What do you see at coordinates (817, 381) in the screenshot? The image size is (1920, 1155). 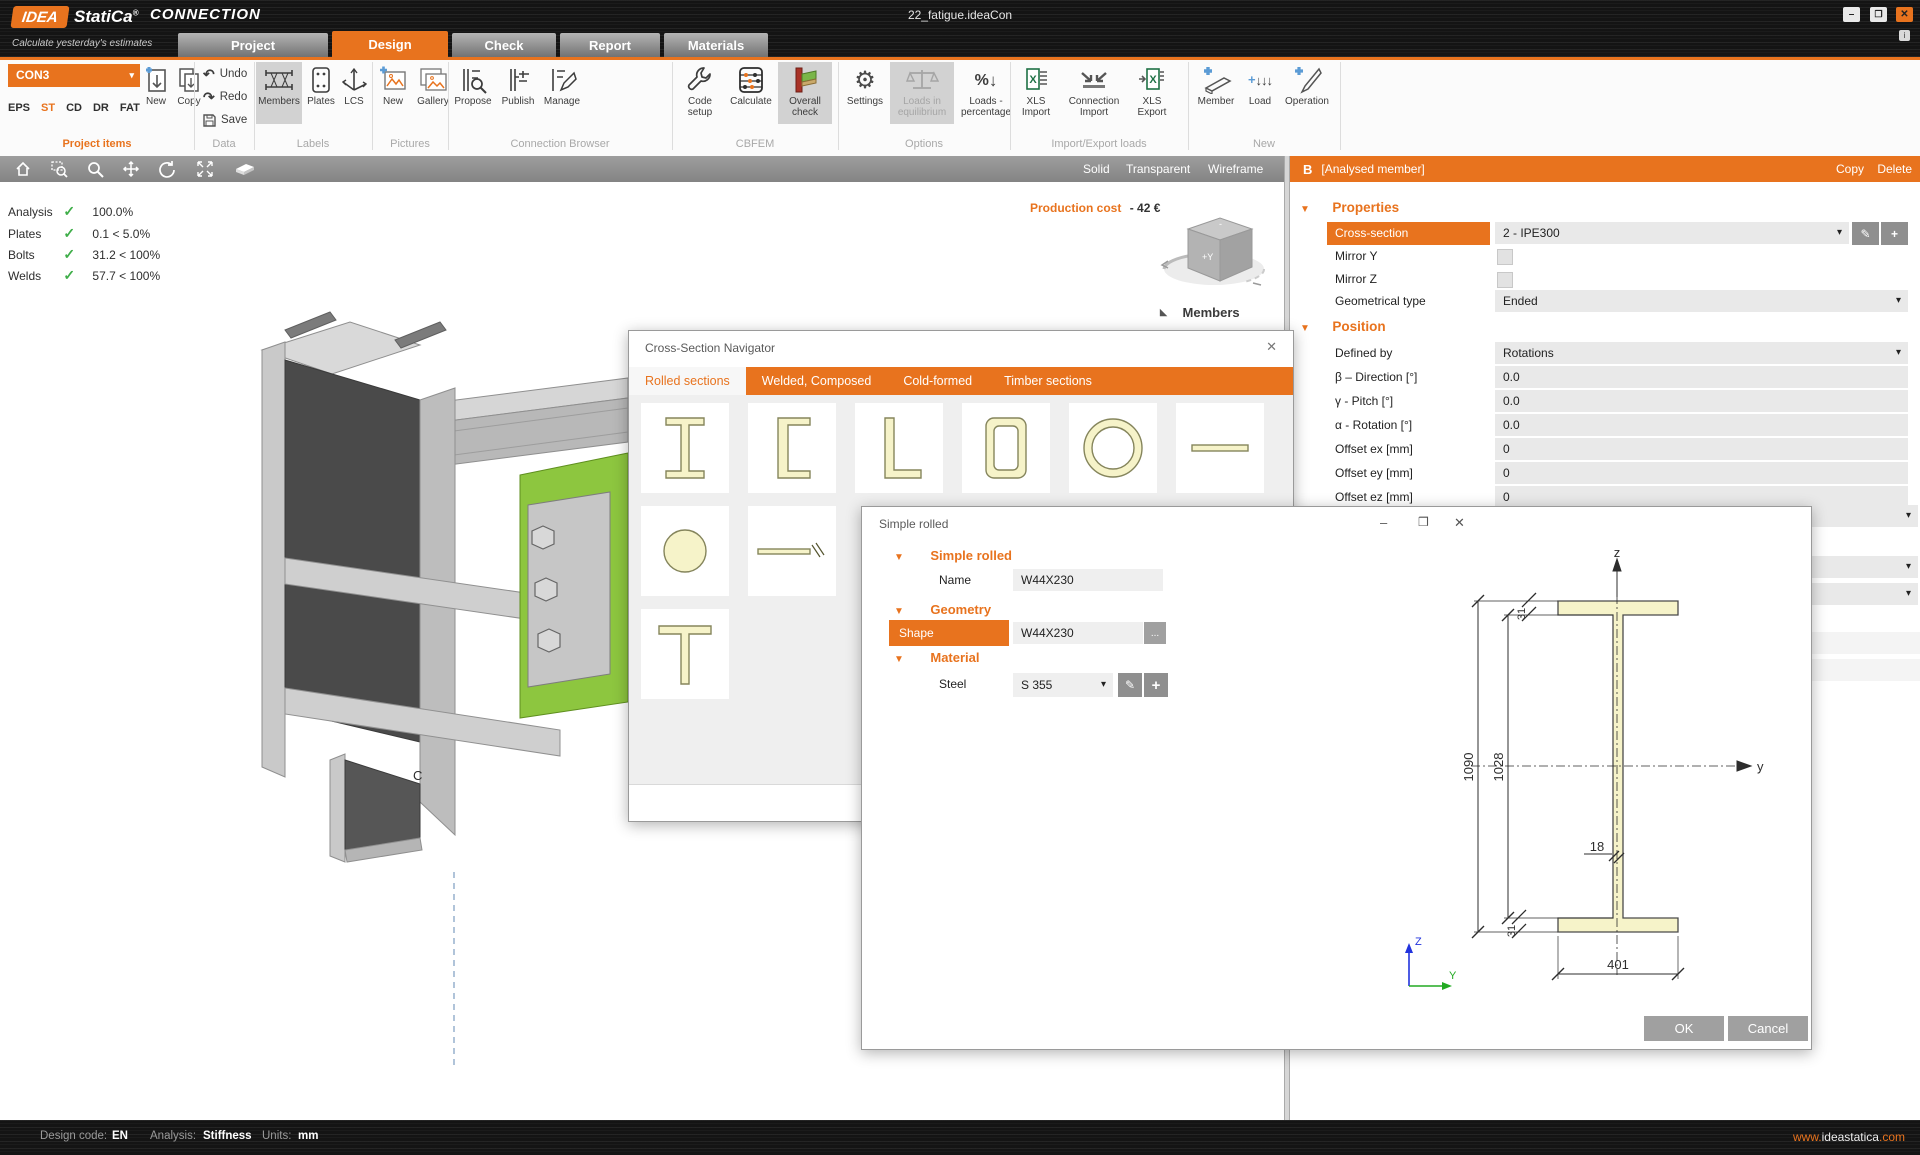 I see `tab-welded-composed: Welded, Composed` at bounding box center [817, 381].